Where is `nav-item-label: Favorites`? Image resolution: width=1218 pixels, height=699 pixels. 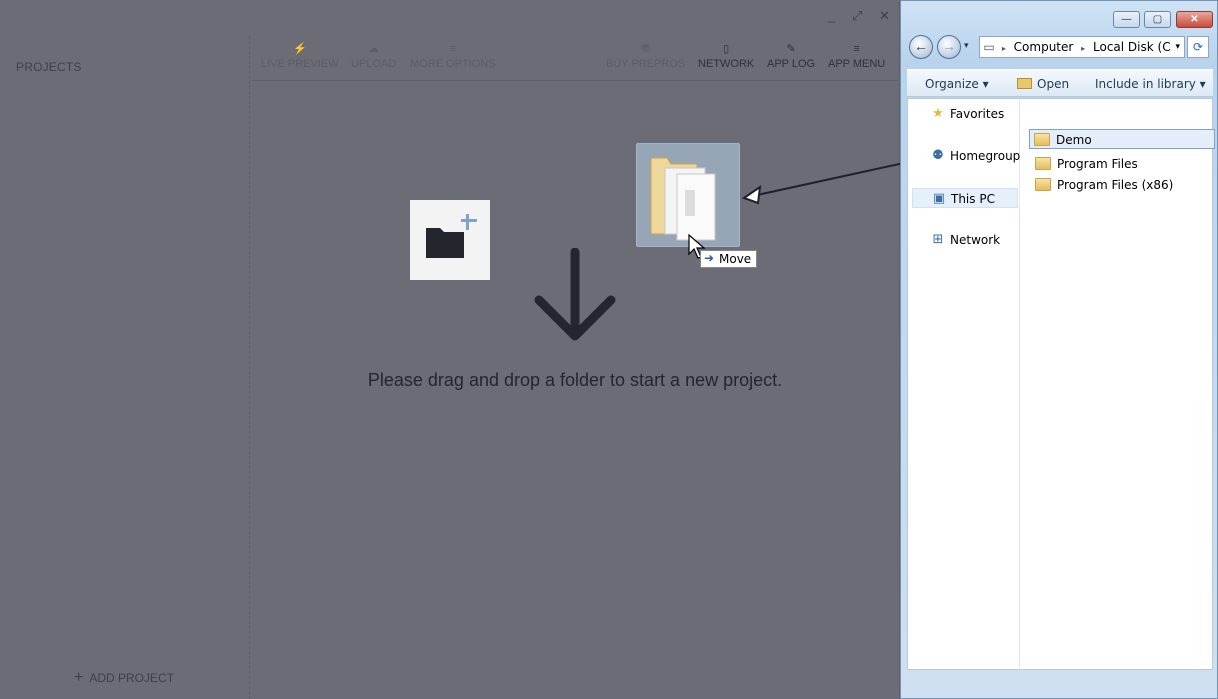 nav-item-label: Favorites is located at coordinates (977, 114).